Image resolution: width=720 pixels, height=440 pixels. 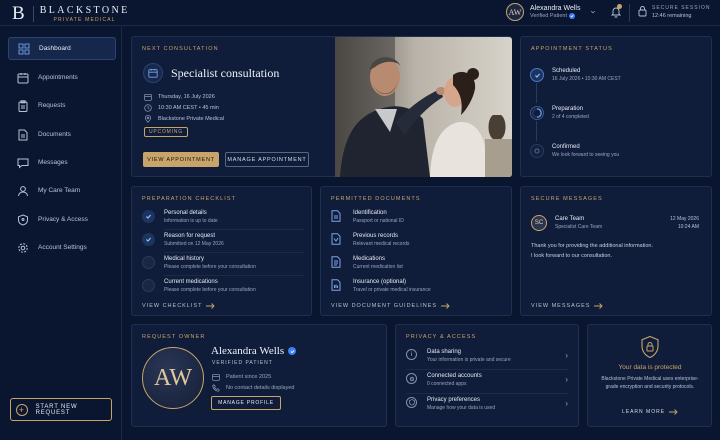 What do you see at coordinates (454, 376) in the screenshot?
I see `privacy-item-title: Connected accounts` at bounding box center [454, 376].